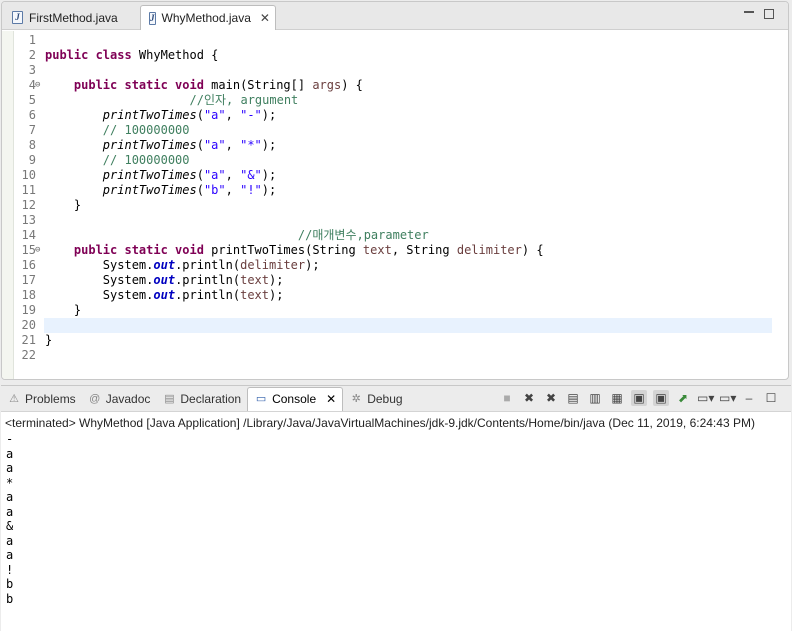  Describe the element at coordinates (10, 482) in the screenshot. I see `console-output-line: *` at that location.